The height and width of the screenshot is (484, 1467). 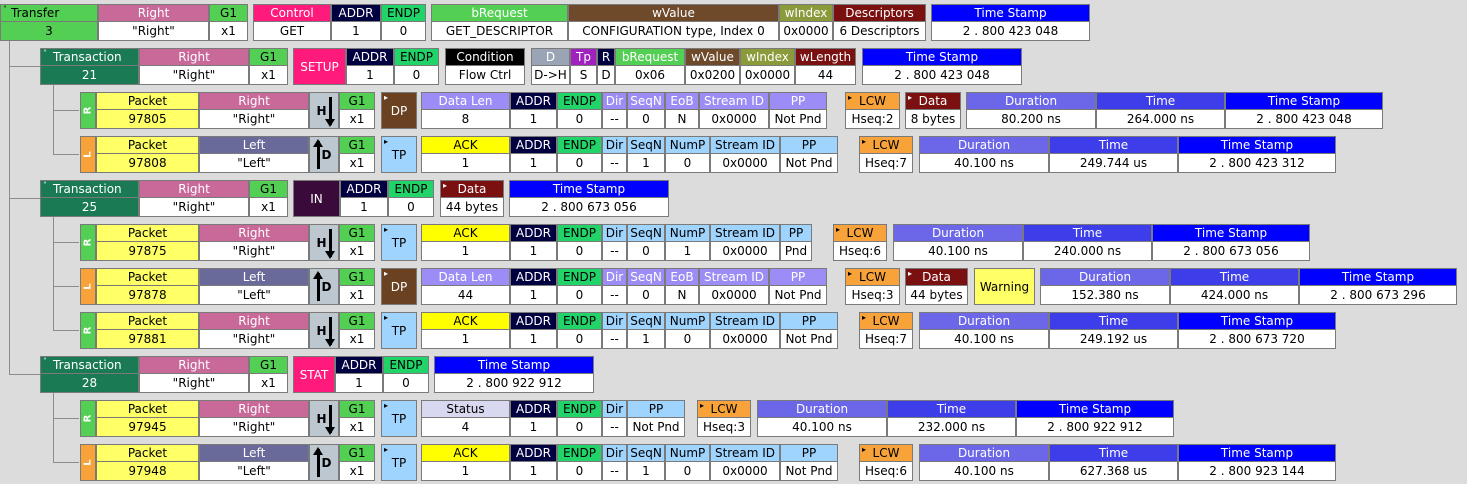 What do you see at coordinates (370, 57) in the screenshot?
I see `addr-header: ADDR` at bounding box center [370, 57].